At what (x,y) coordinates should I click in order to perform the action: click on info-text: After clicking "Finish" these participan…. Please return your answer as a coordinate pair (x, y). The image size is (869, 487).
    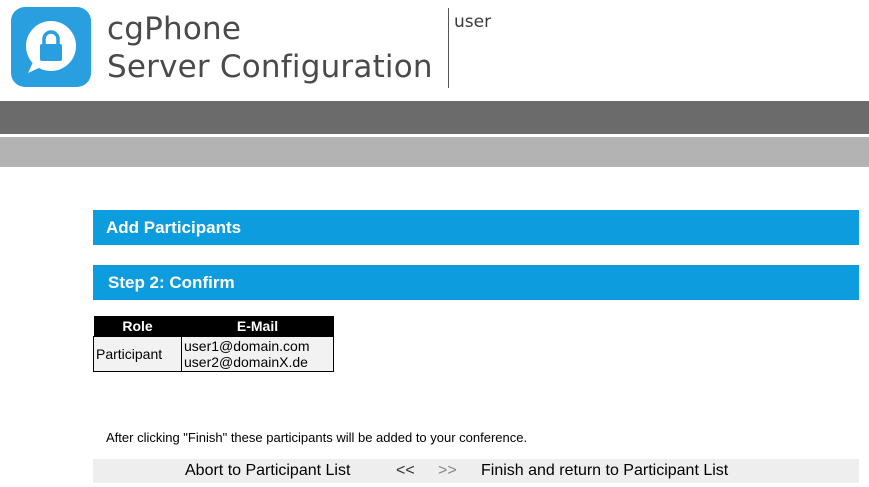
    Looking at the image, I should click on (317, 437).